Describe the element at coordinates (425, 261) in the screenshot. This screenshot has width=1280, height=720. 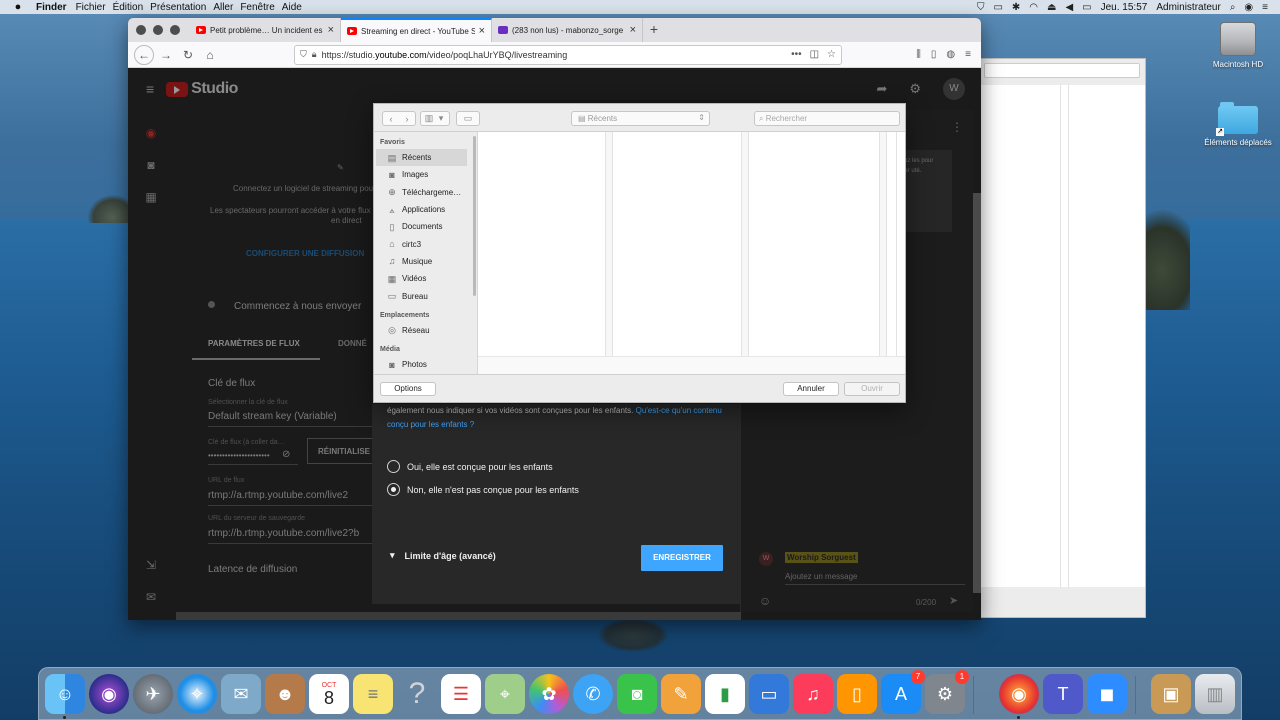
I see `sidebar-item-music: ♫ Musique` at that location.